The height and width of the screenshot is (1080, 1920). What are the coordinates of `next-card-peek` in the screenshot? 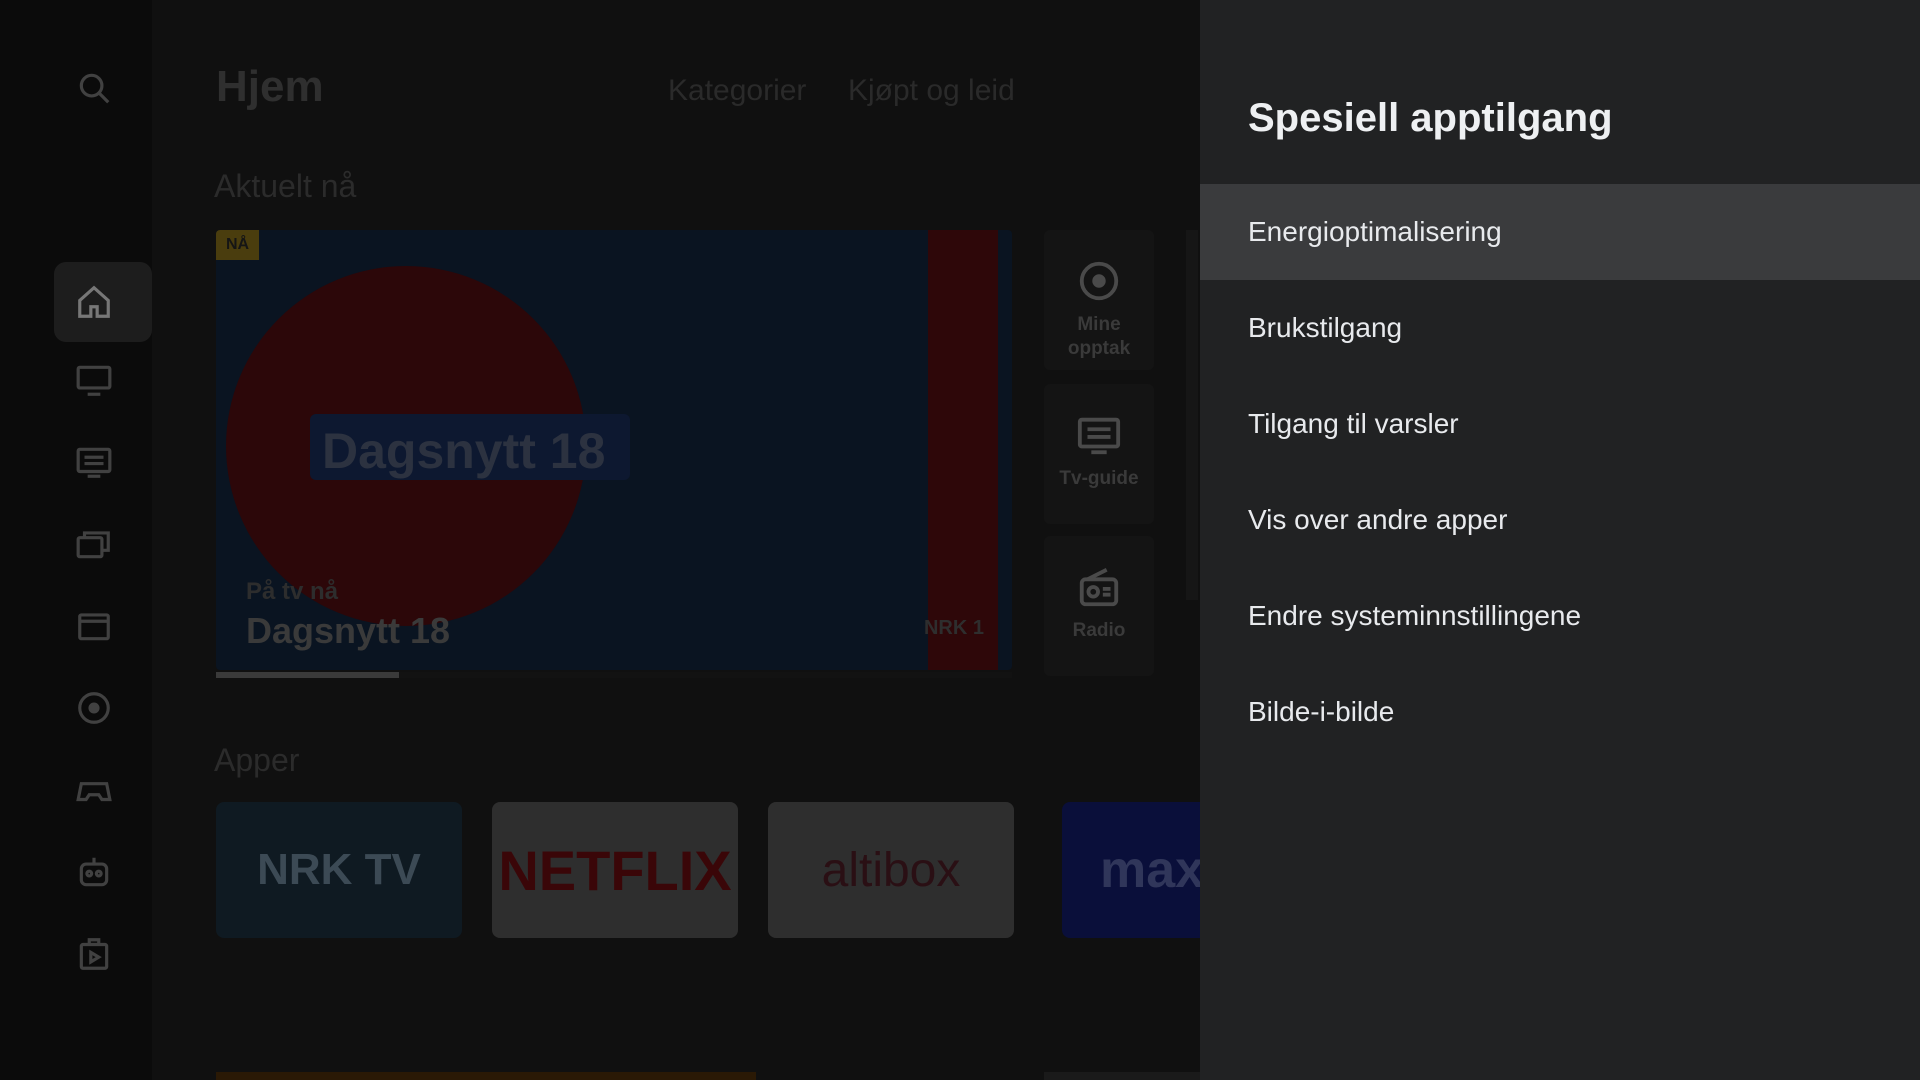 It's located at (1192, 415).